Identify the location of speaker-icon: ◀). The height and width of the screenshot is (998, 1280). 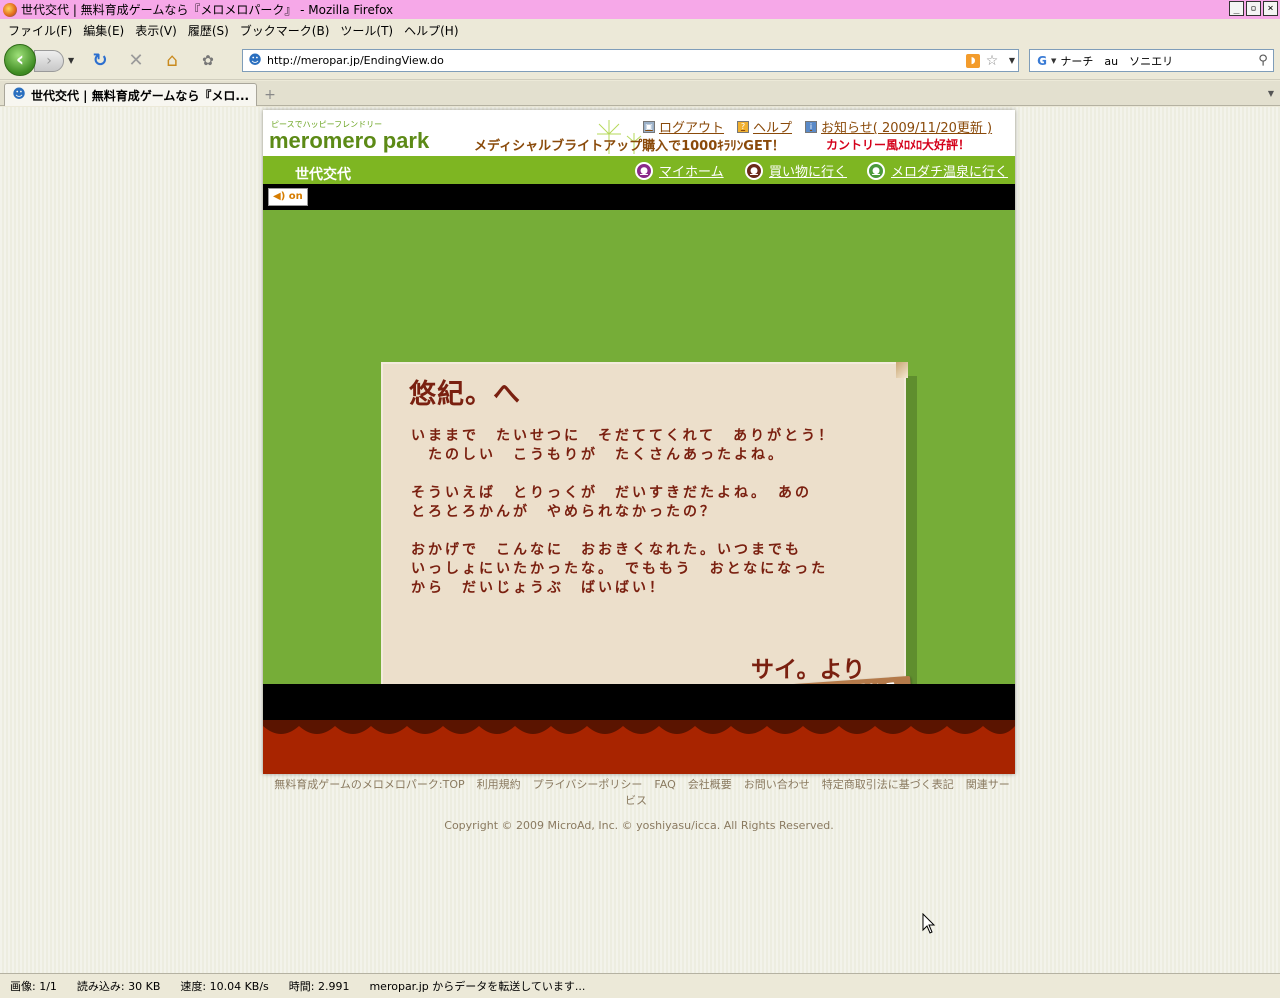
(279, 196).